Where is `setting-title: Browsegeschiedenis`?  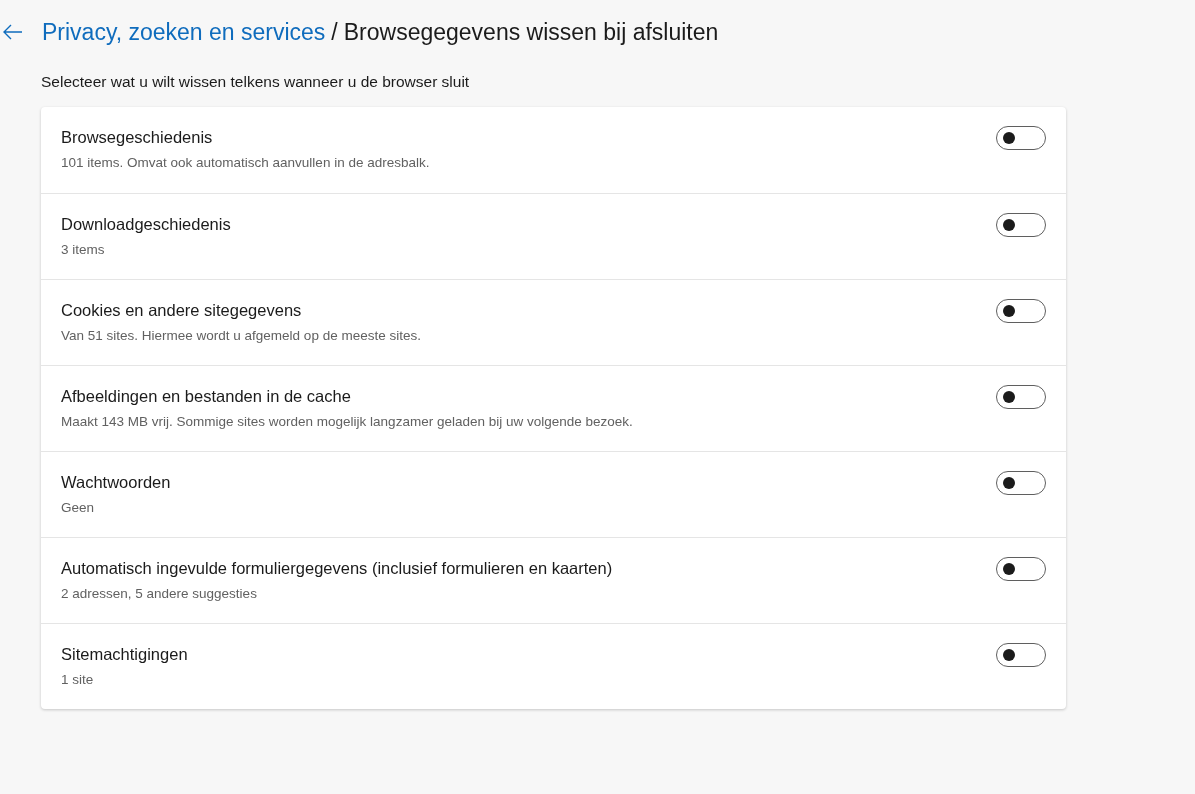 setting-title: Browsegeschiedenis is located at coordinates (137, 137).